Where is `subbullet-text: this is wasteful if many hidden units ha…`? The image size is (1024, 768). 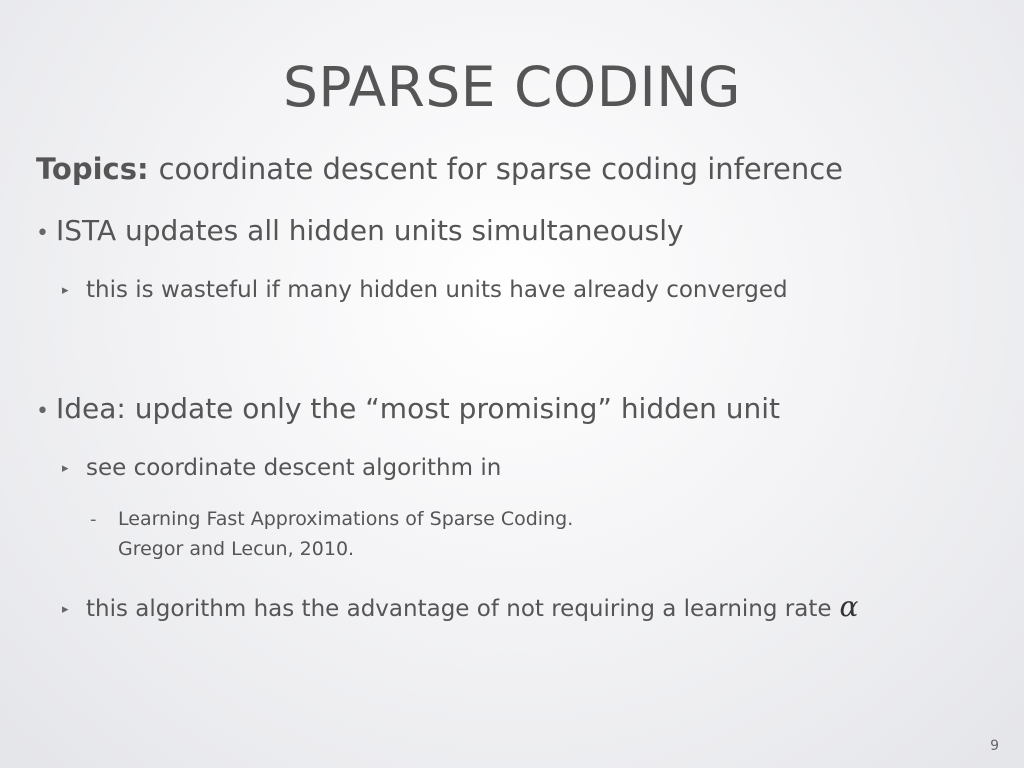
subbullet-text: this is wasteful if many hidden units ha… is located at coordinates (437, 290).